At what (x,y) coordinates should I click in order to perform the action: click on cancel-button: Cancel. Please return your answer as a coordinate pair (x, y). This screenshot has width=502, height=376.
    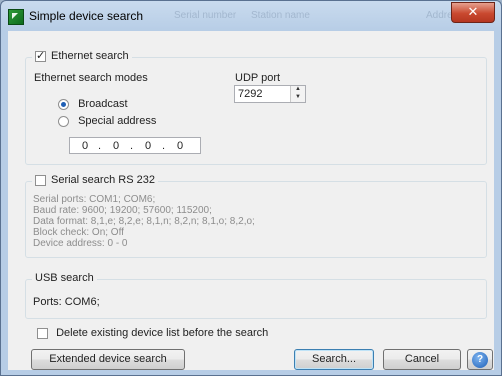
    Looking at the image, I should click on (422, 359).